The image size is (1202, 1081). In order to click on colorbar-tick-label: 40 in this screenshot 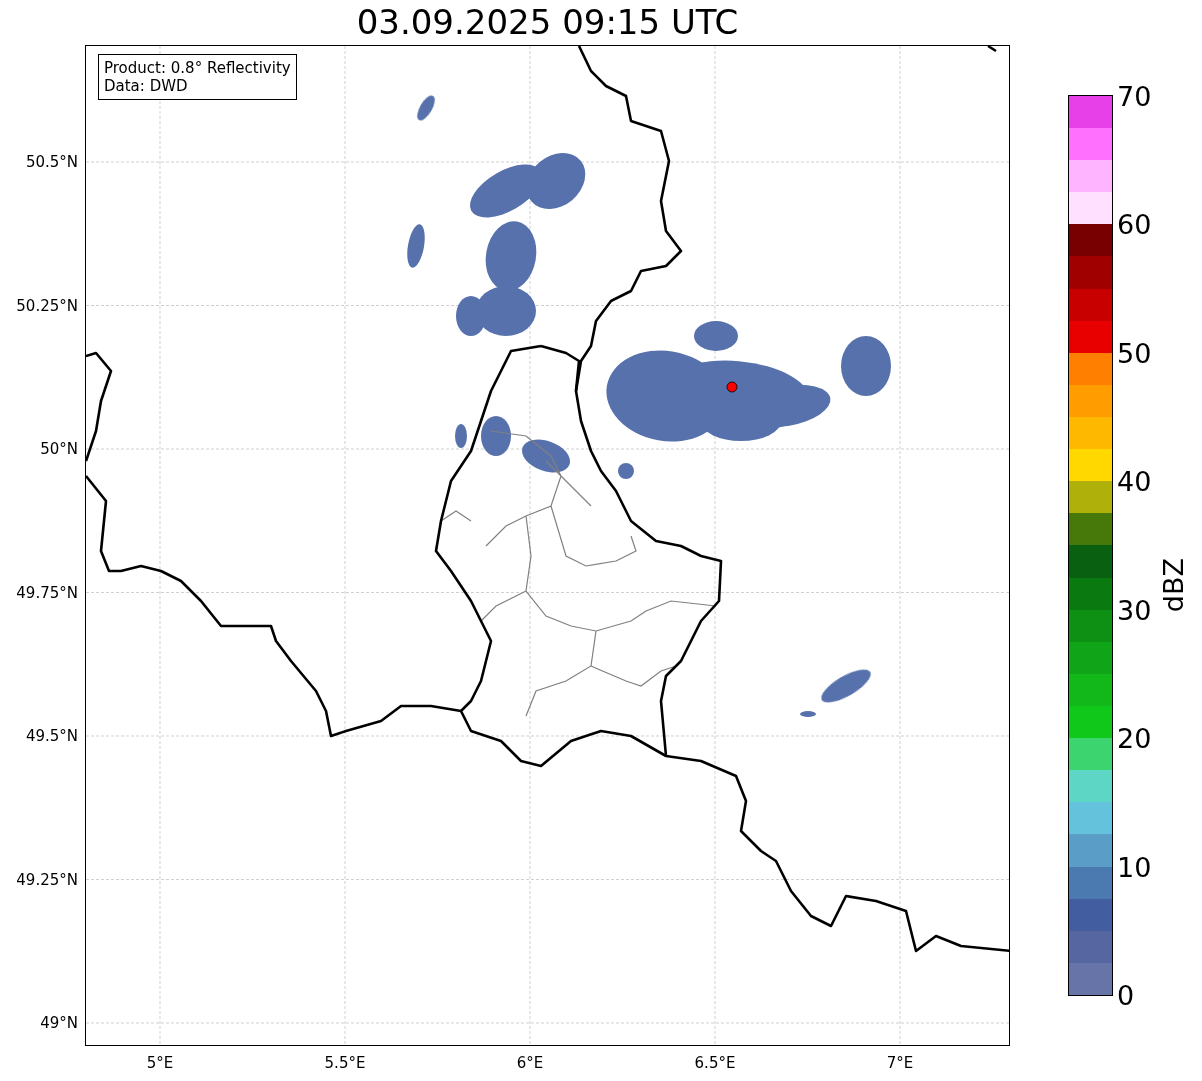, I will do `click(1134, 481)`.